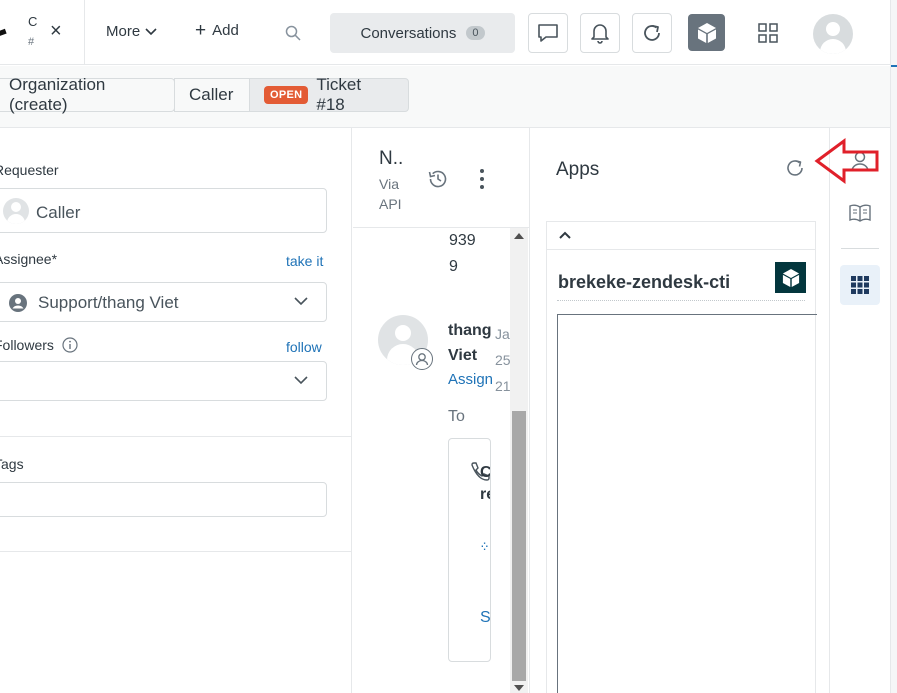 This screenshot has height=693, width=897. I want to click on group-icon, so click(18, 303).